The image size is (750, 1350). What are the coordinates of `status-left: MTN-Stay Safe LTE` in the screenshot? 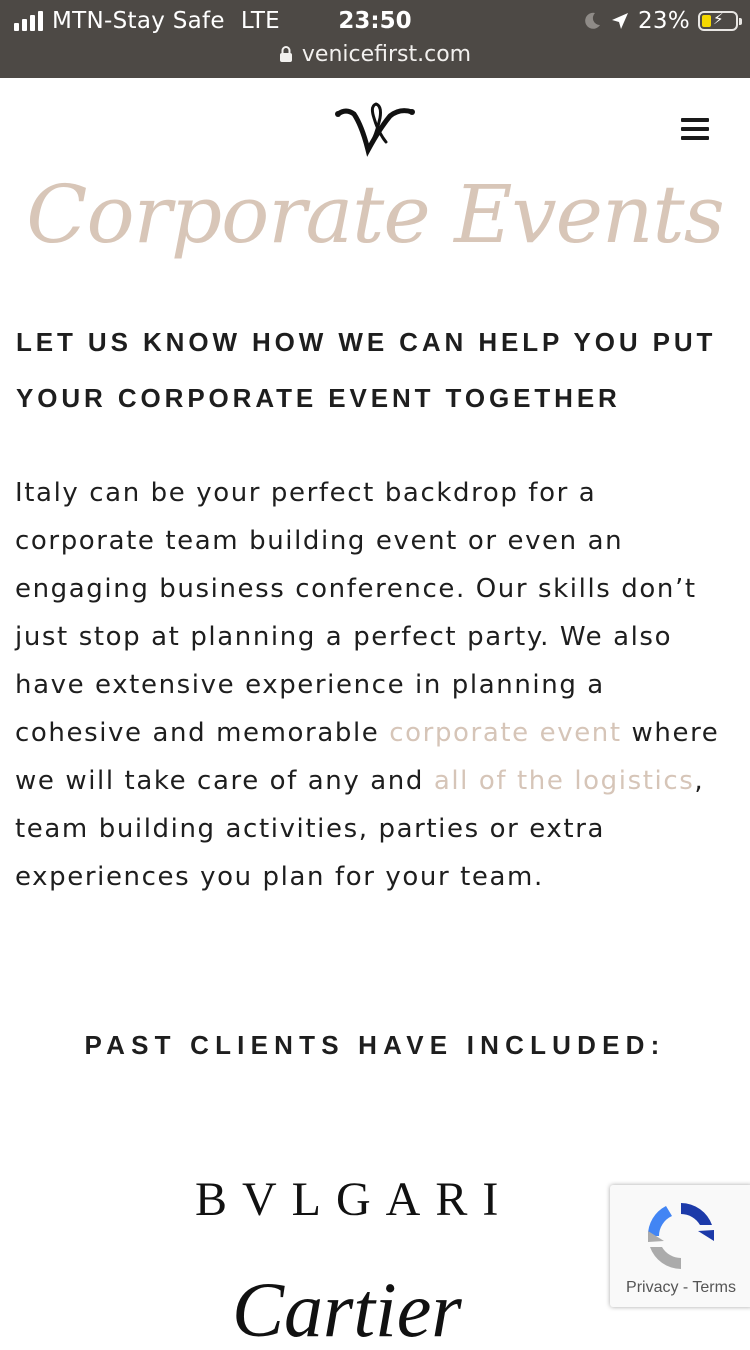 It's located at (147, 21).